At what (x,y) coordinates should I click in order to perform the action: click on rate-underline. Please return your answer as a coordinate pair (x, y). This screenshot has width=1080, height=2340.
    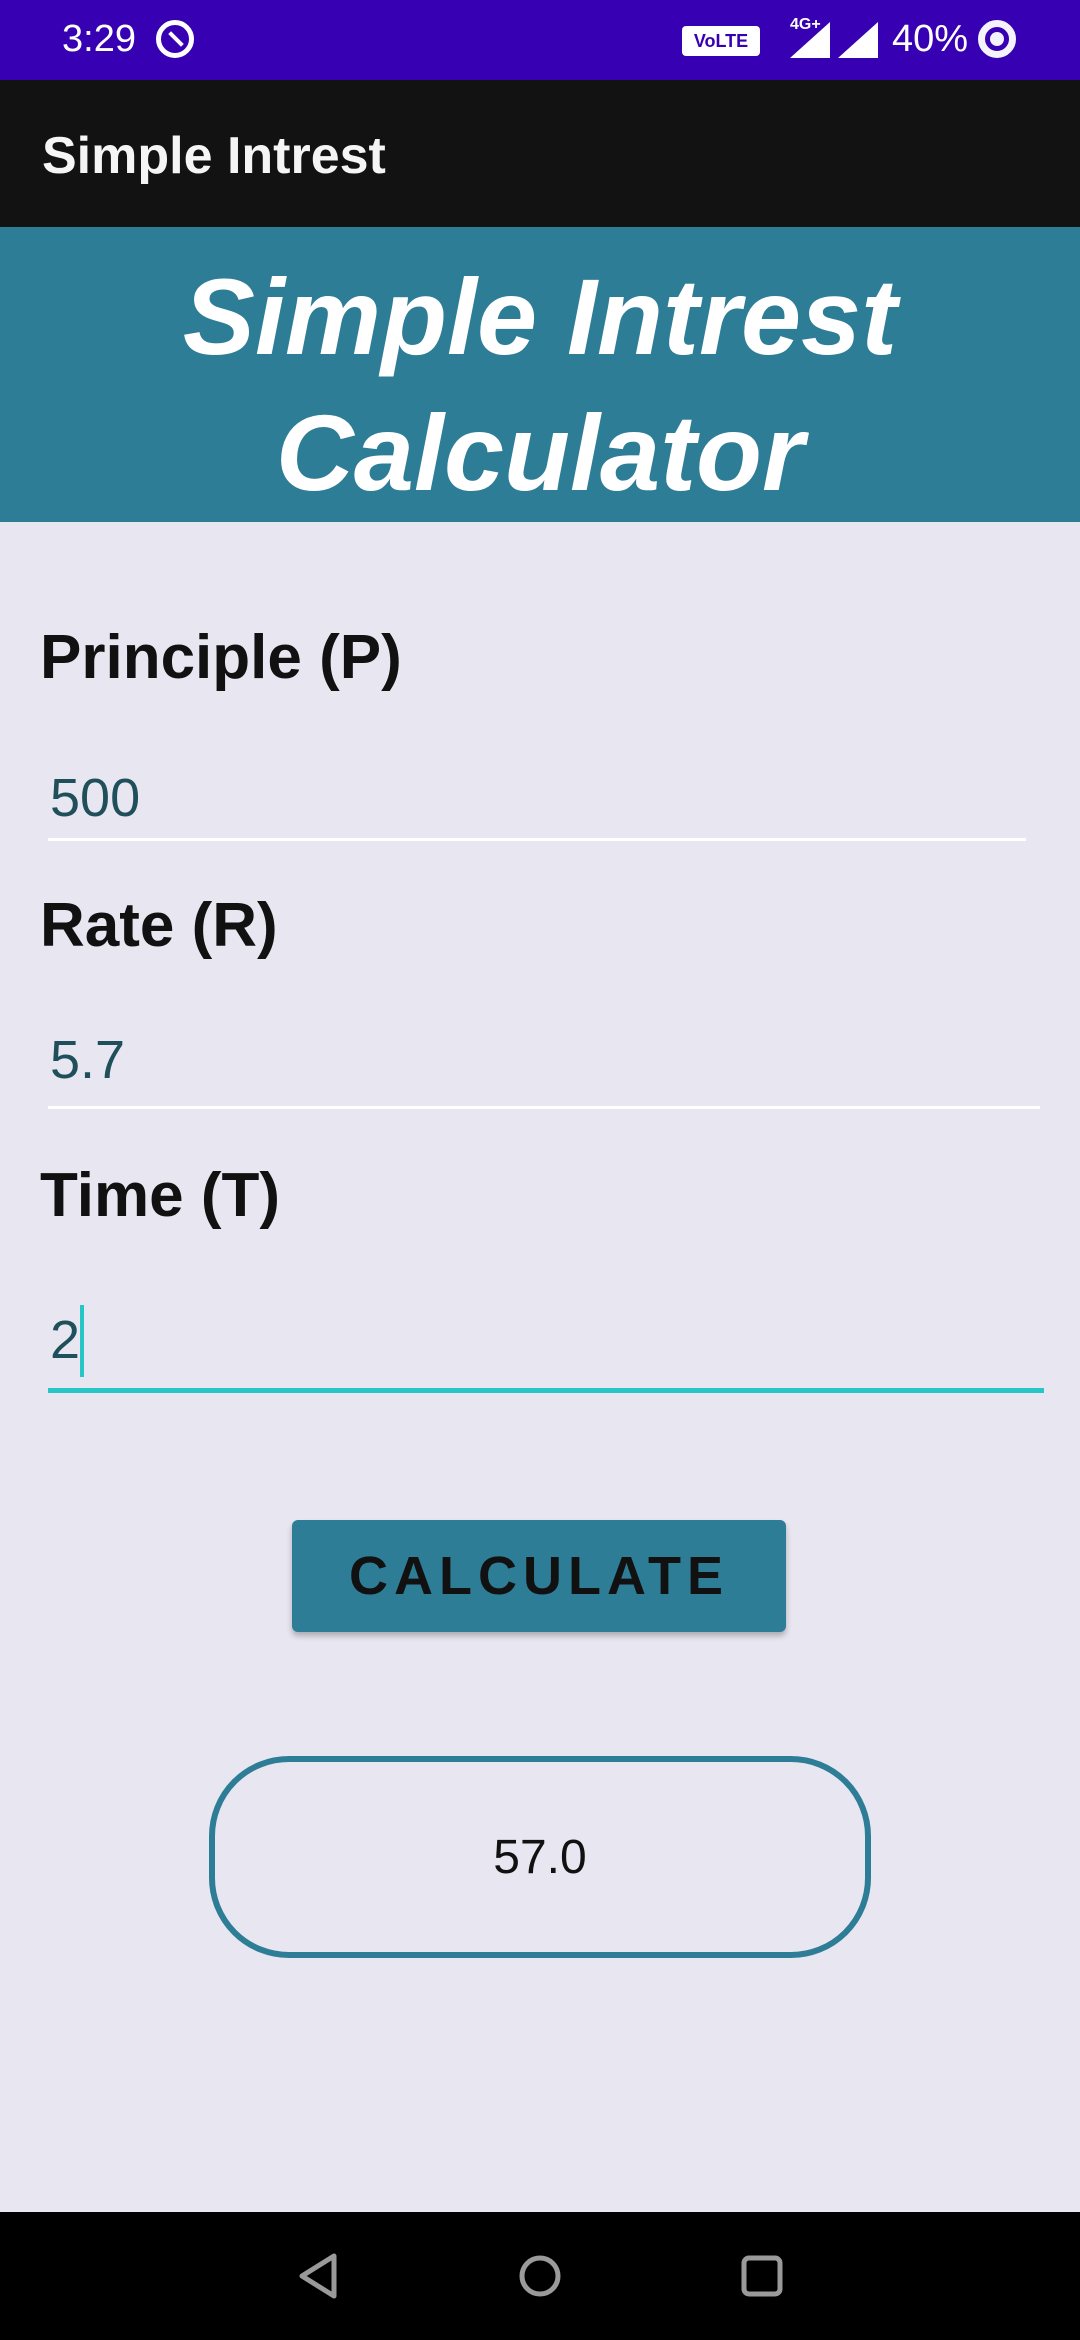
    Looking at the image, I should click on (544, 1107).